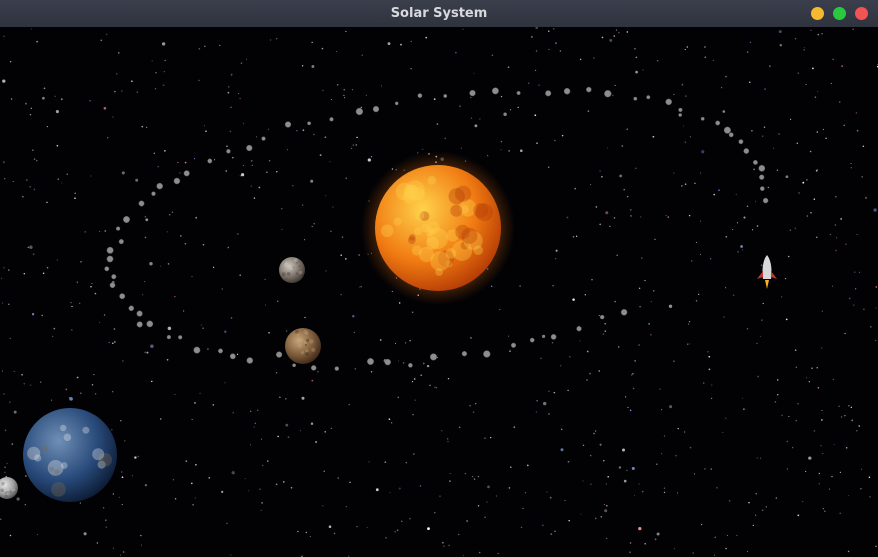 The height and width of the screenshot is (557, 878). I want to click on title-bar: Solar System, so click(439, 14).